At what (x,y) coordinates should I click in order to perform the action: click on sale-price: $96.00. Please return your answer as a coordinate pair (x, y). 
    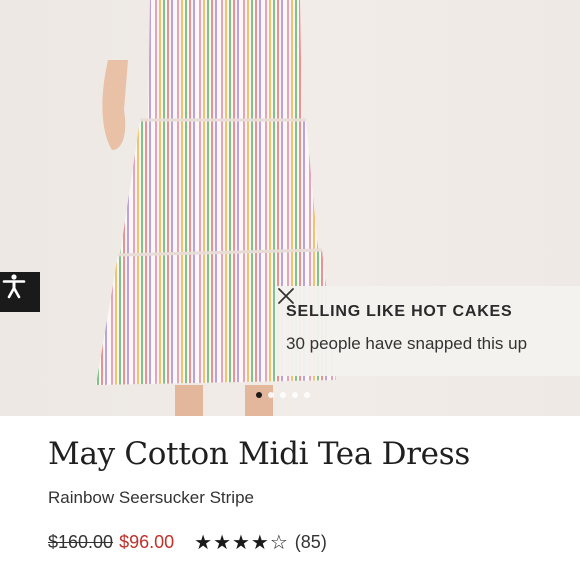
    Looking at the image, I should click on (147, 541).